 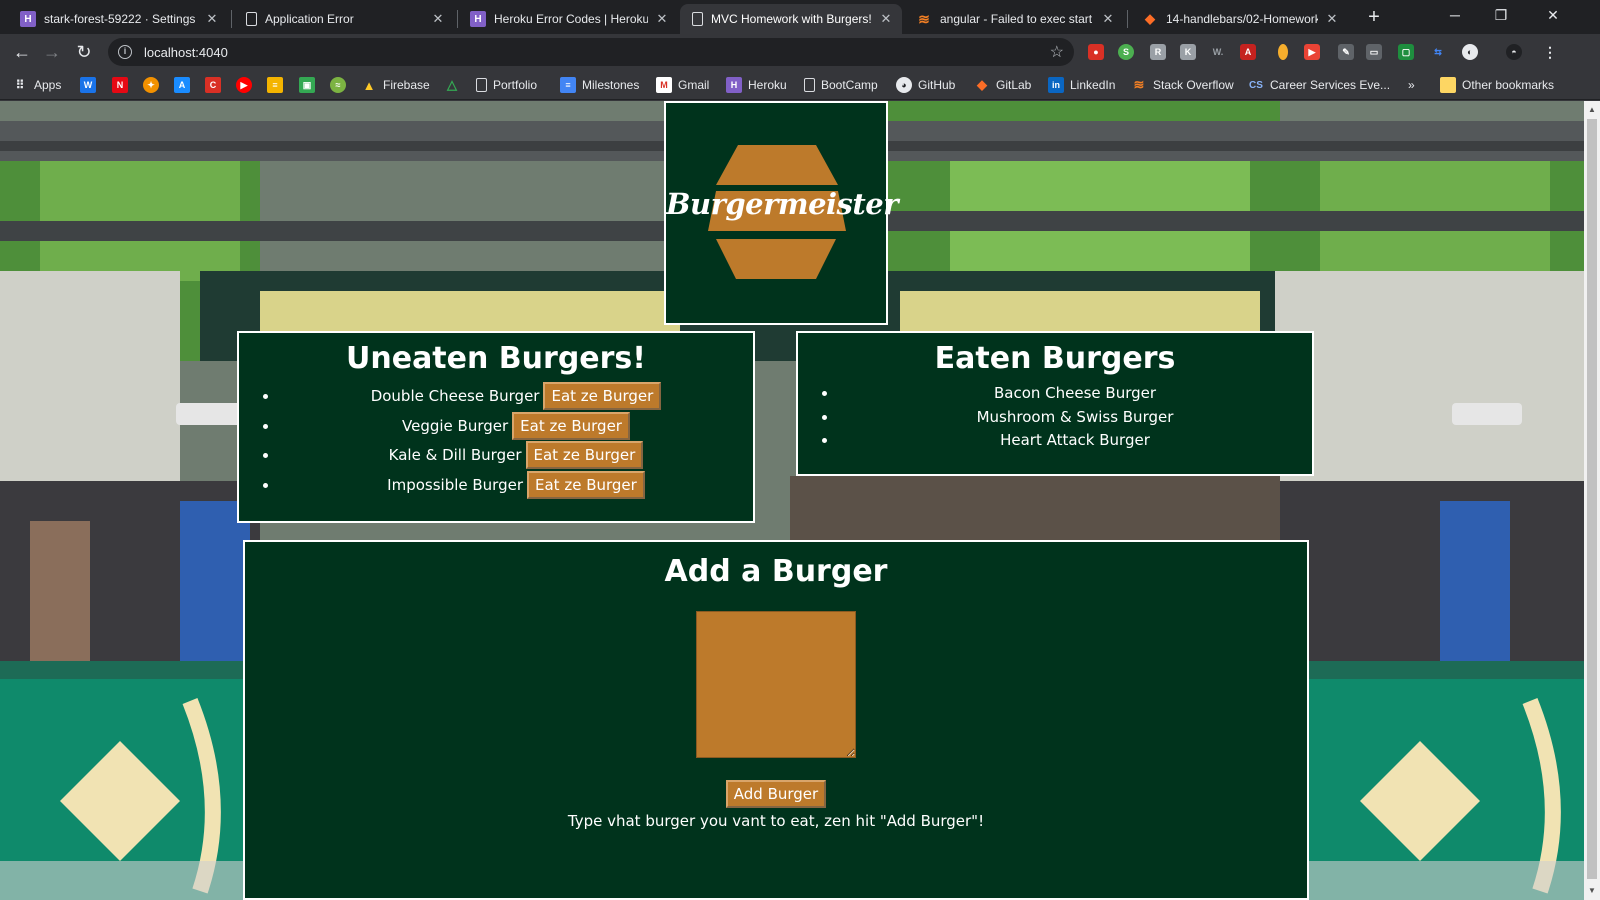 What do you see at coordinates (154, 85) in the screenshot?
I see `bookmark-3: ✦` at bounding box center [154, 85].